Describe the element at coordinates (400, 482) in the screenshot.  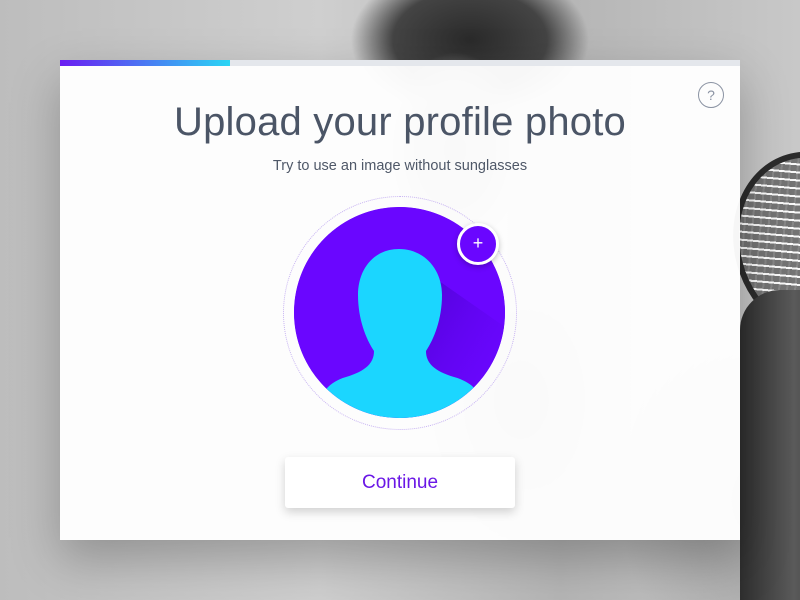
I see `continue-button: Continue` at that location.